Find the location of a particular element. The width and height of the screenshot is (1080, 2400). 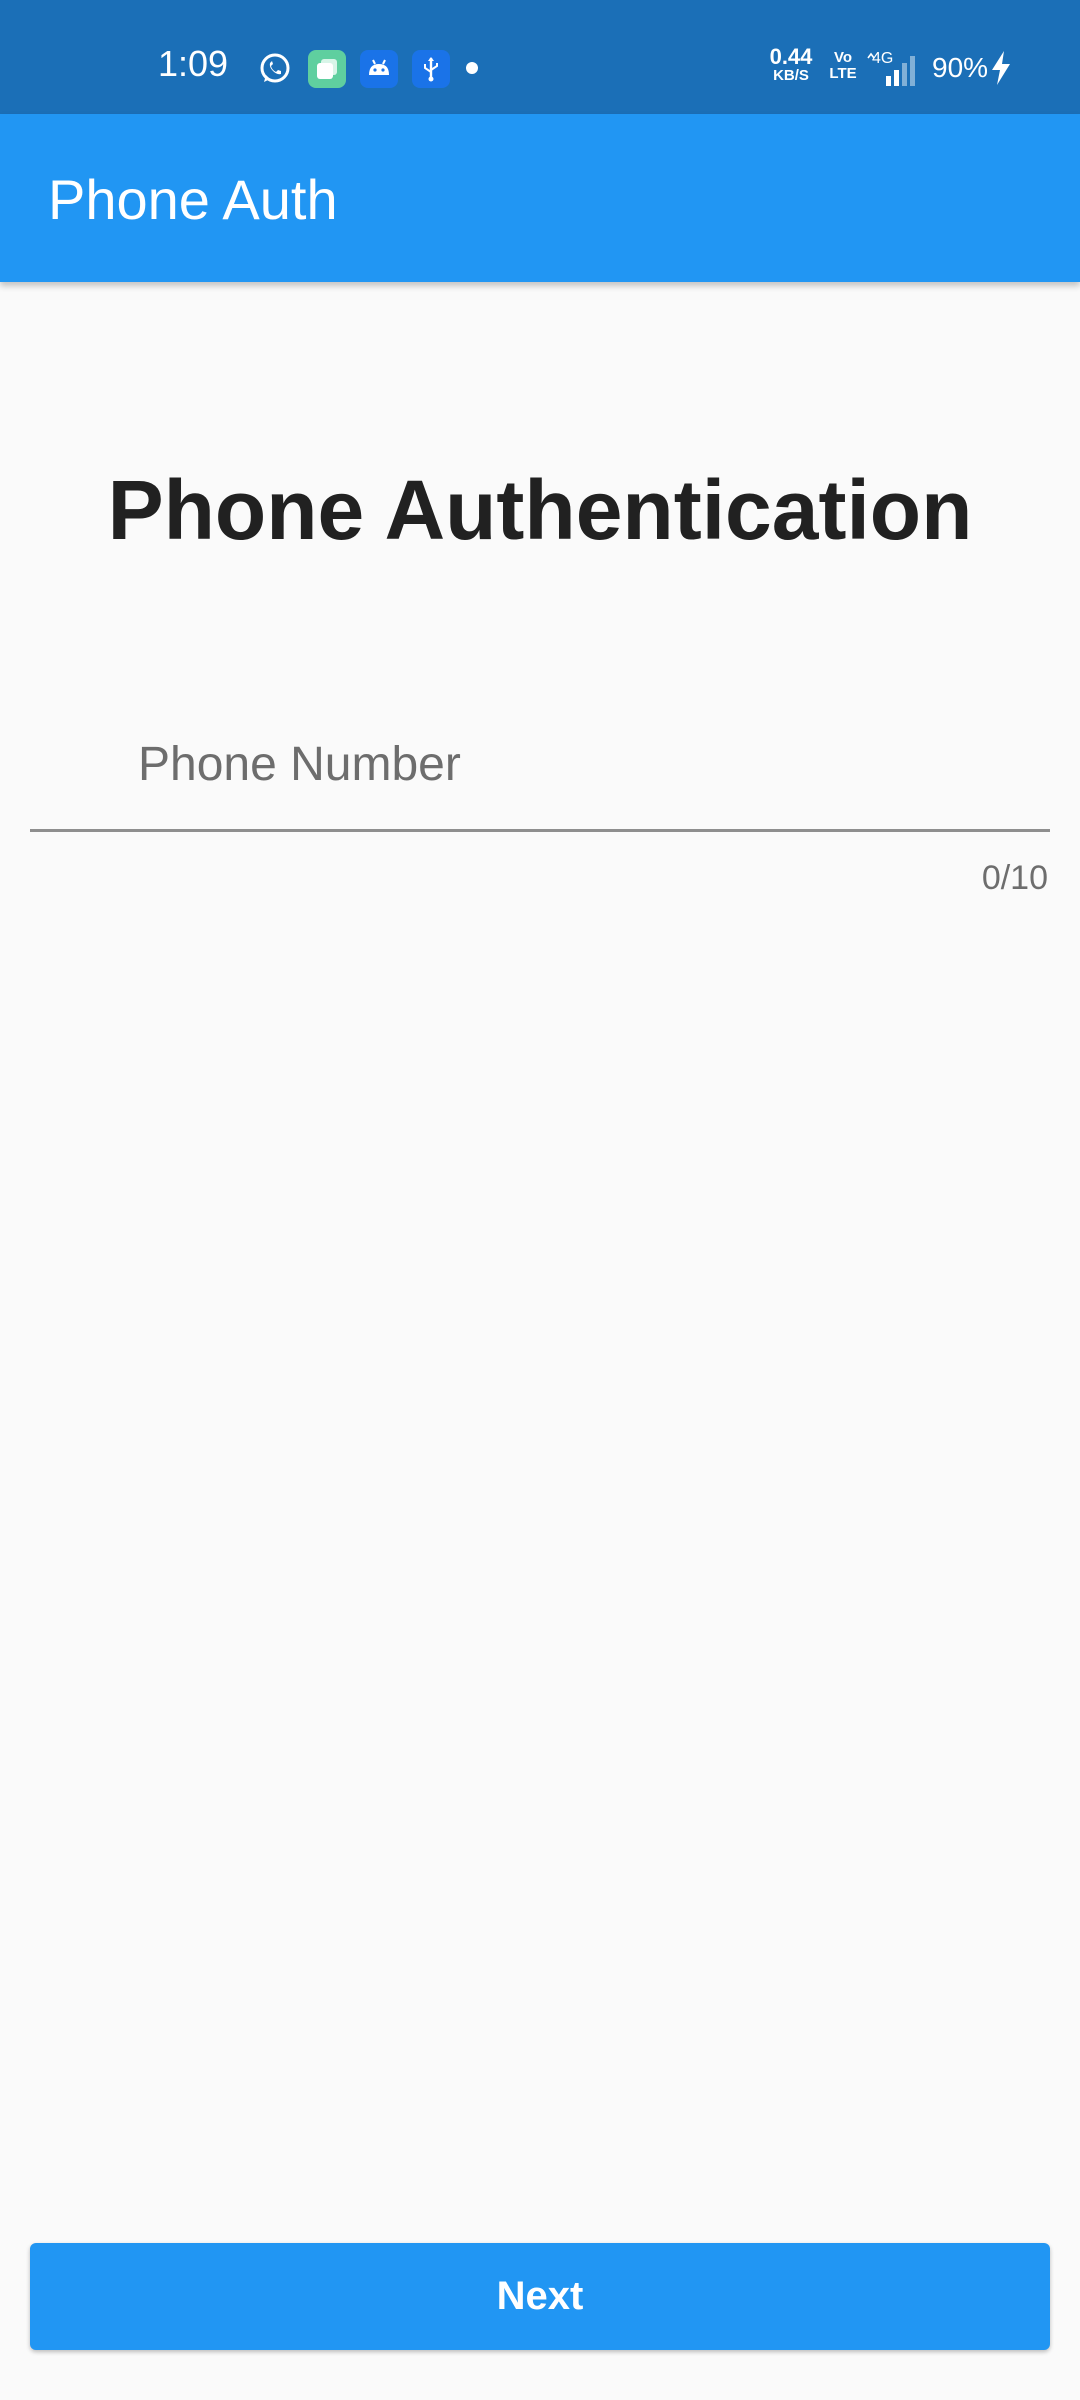

next-button: Next is located at coordinates (540, 2296).